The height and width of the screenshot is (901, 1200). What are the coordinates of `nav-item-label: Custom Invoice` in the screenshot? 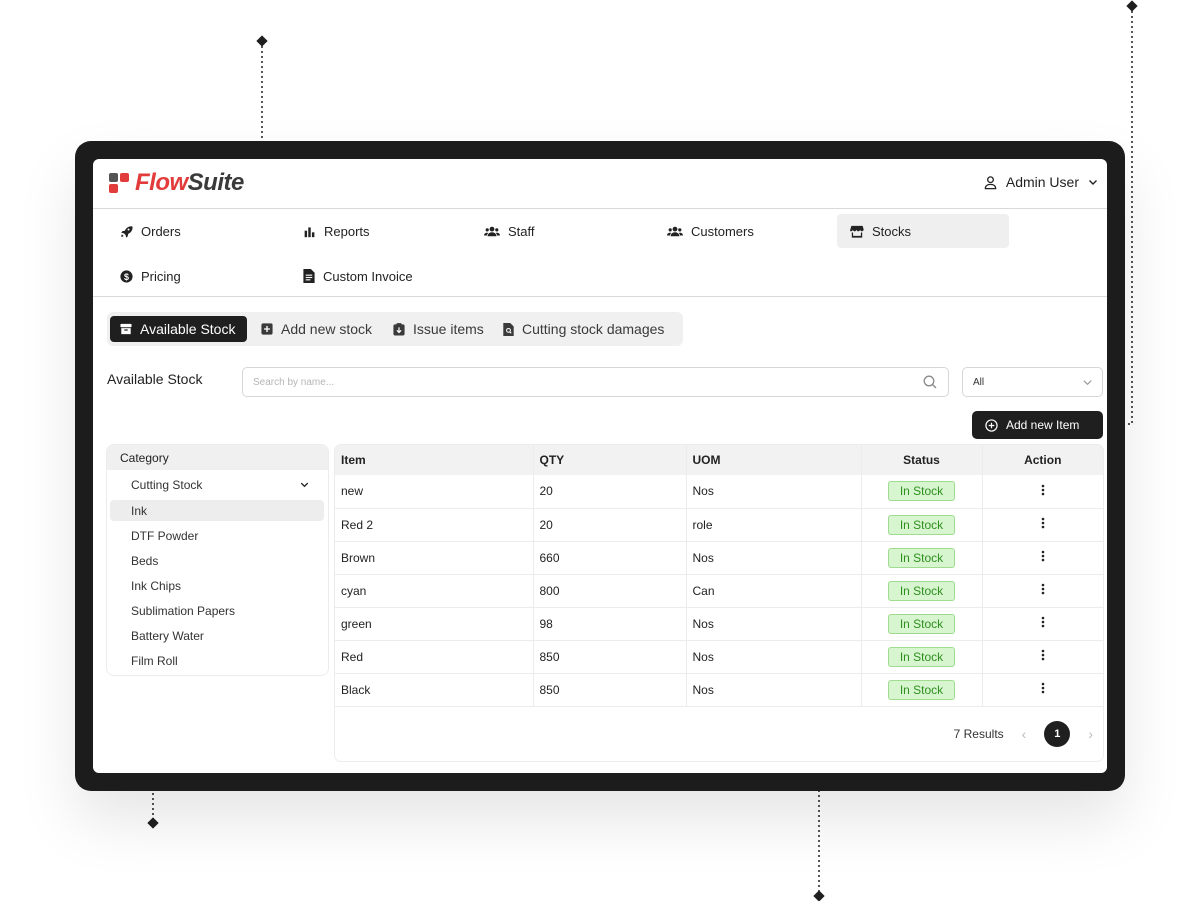 It's located at (368, 276).